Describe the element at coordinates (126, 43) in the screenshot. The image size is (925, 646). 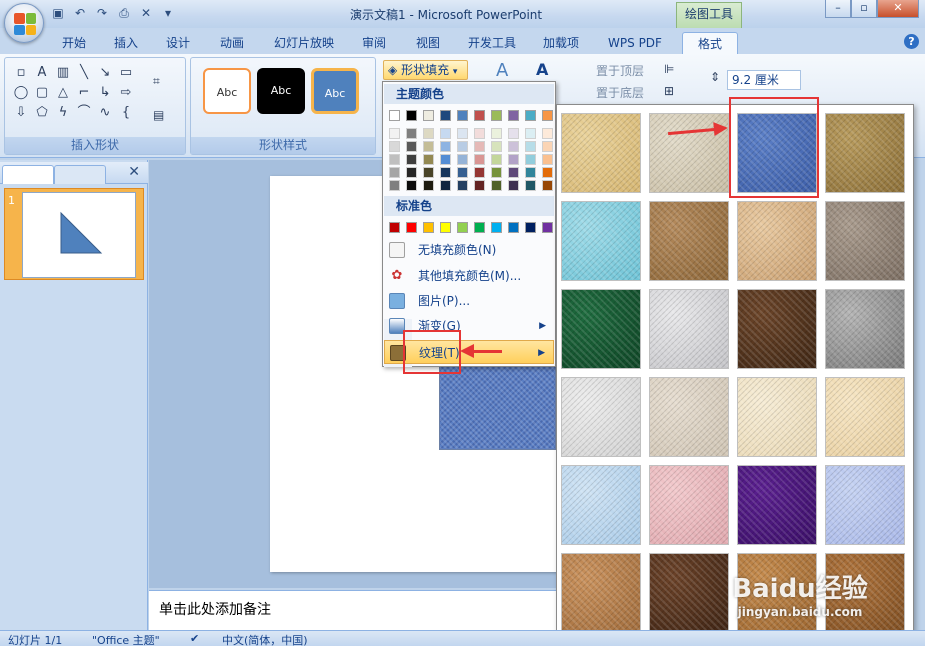
I see `tab-insert: 插入` at that location.